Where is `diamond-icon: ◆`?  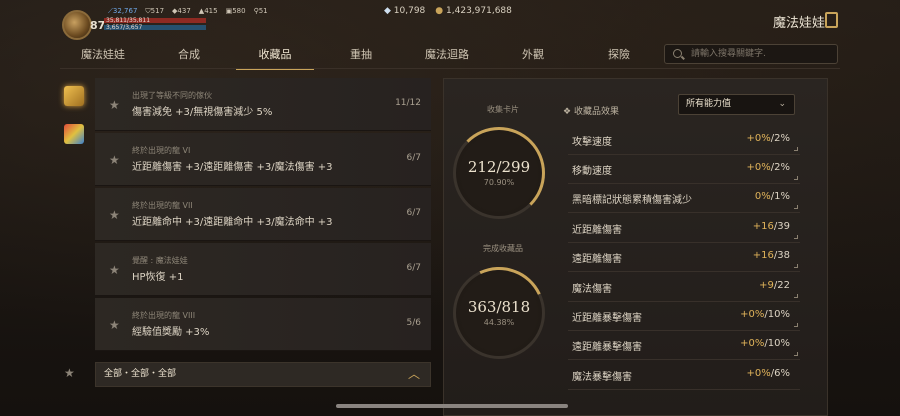
diamond-icon: ◆ is located at coordinates (387, 11).